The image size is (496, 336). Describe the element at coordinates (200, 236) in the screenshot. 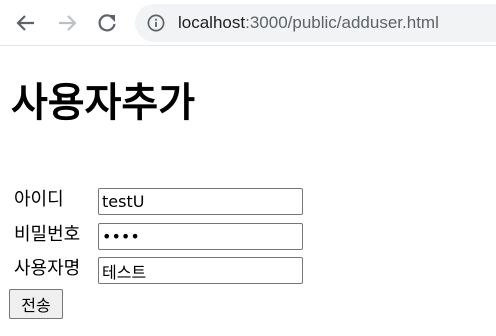

I see `password-input` at that location.